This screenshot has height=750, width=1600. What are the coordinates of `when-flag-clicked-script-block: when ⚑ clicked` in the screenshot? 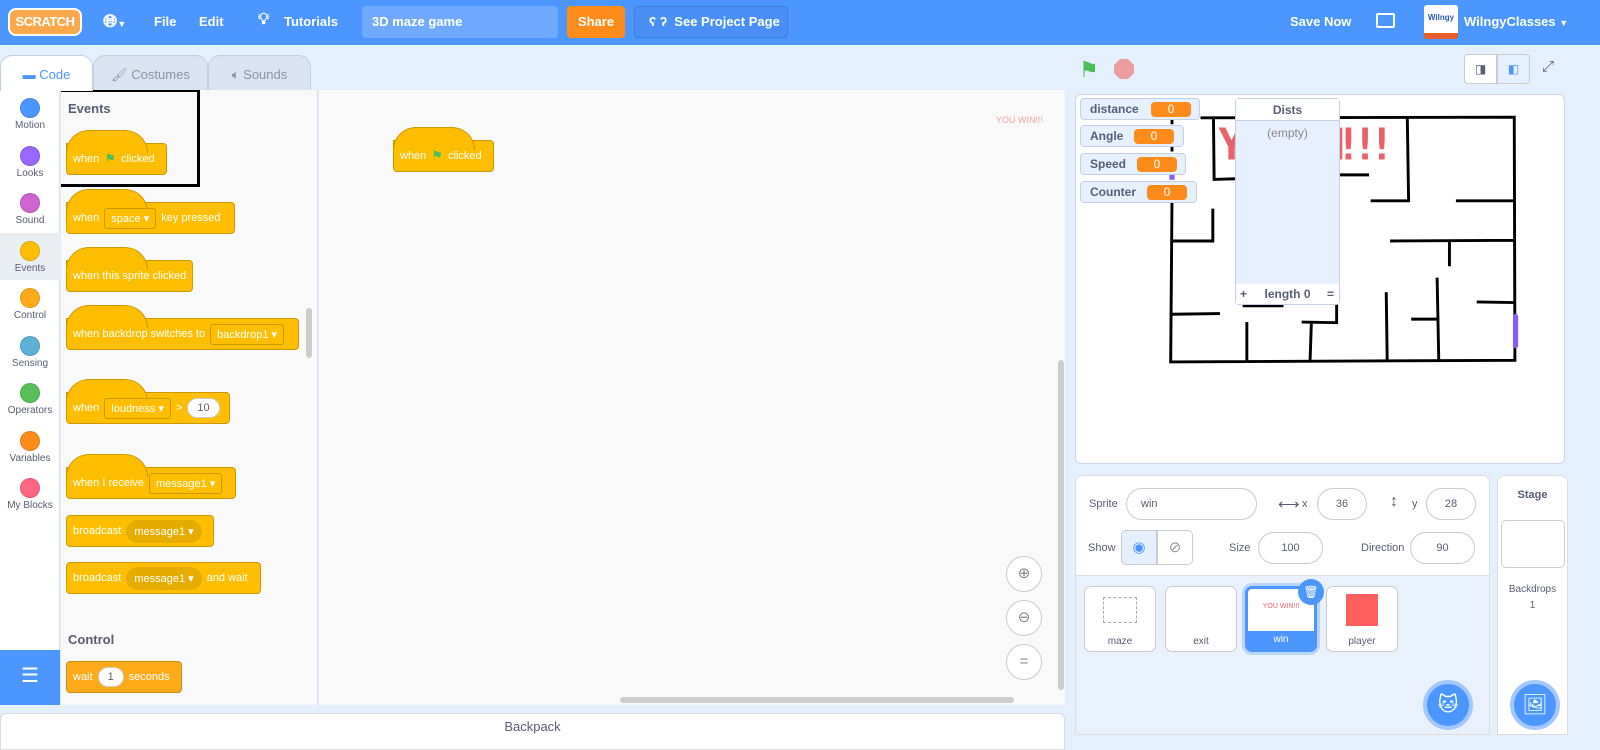 It's located at (443, 149).